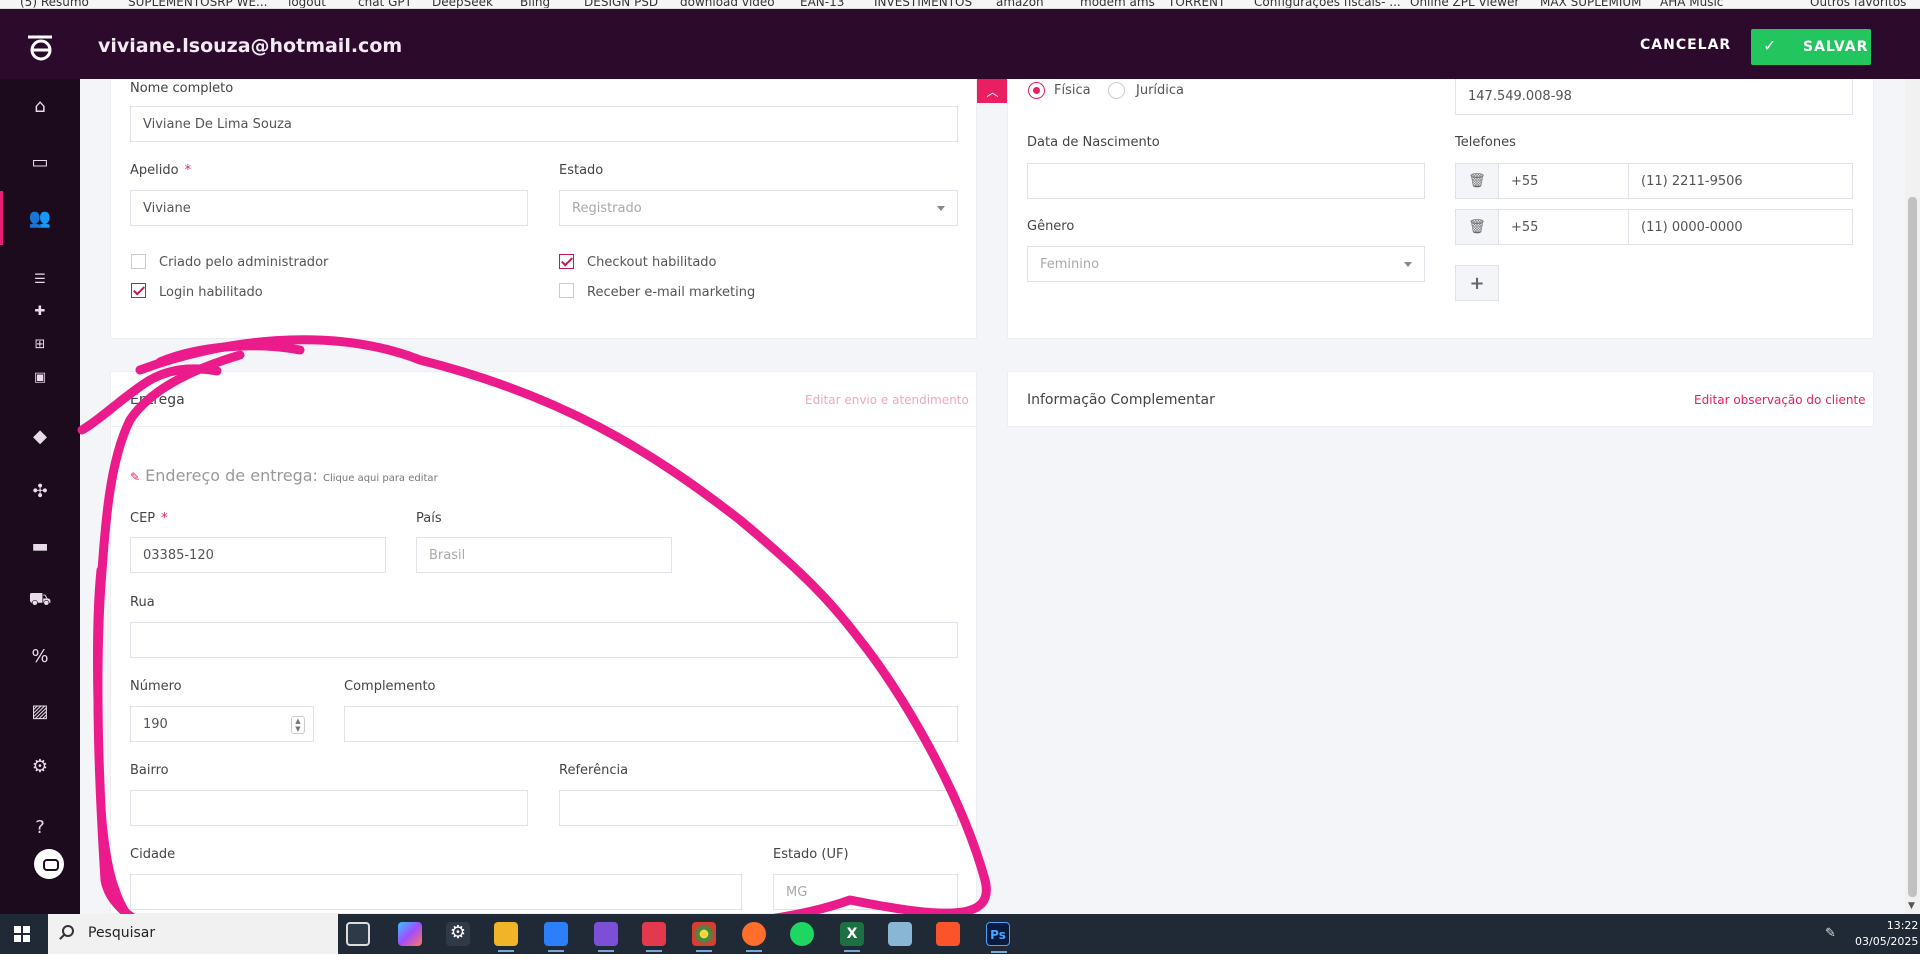 This screenshot has width=1920, height=968. Describe the element at coordinates (992, 91) in the screenshot. I see `collapse-button: ︿` at that location.